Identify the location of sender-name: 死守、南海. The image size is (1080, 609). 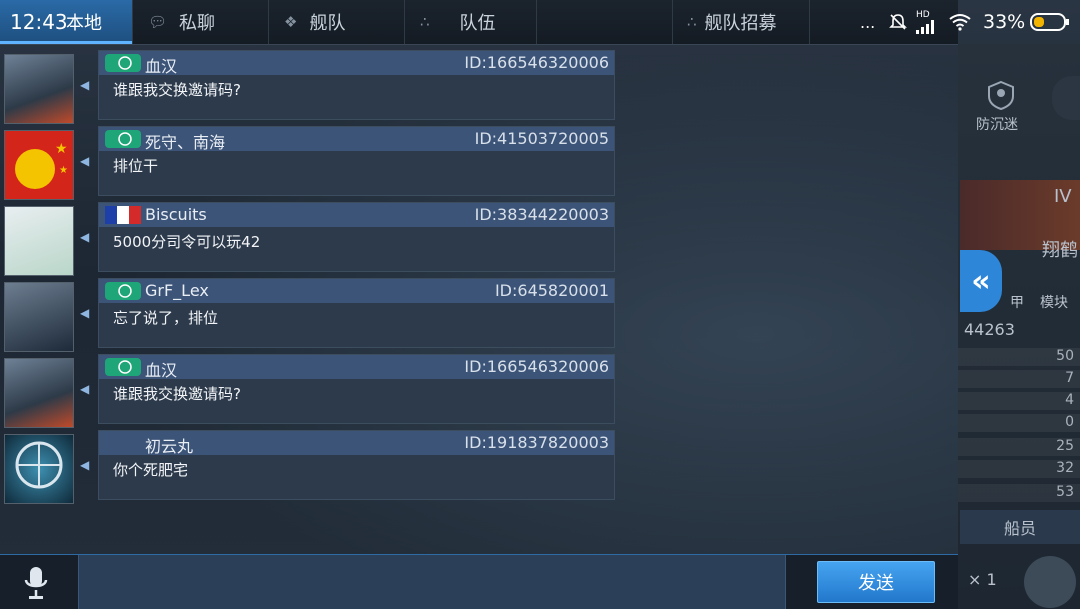
(185, 141).